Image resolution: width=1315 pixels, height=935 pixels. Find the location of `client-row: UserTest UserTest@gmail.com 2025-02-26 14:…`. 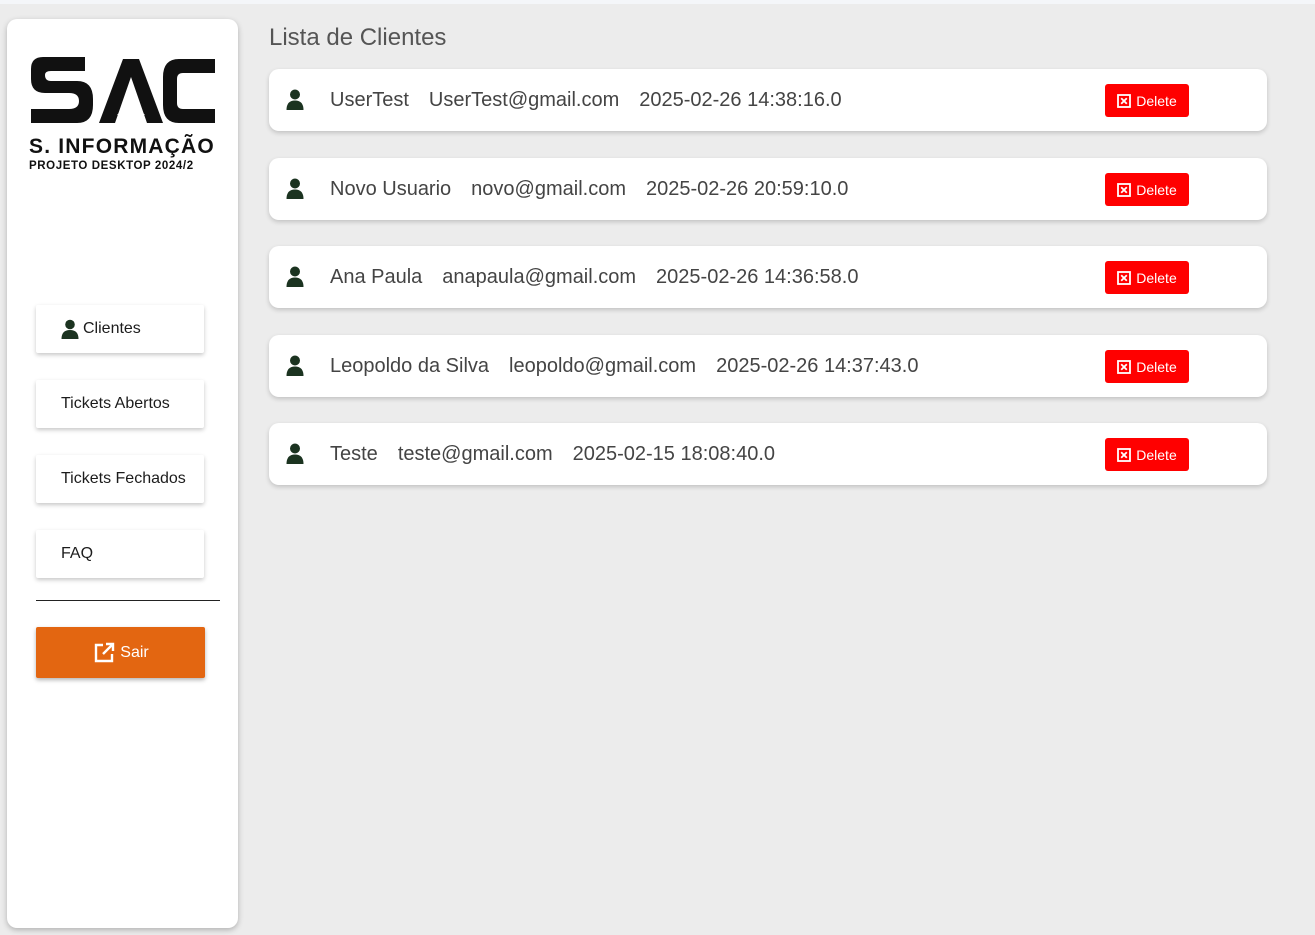

client-row: UserTest UserTest@gmail.com 2025-02-26 14:… is located at coordinates (768, 100).